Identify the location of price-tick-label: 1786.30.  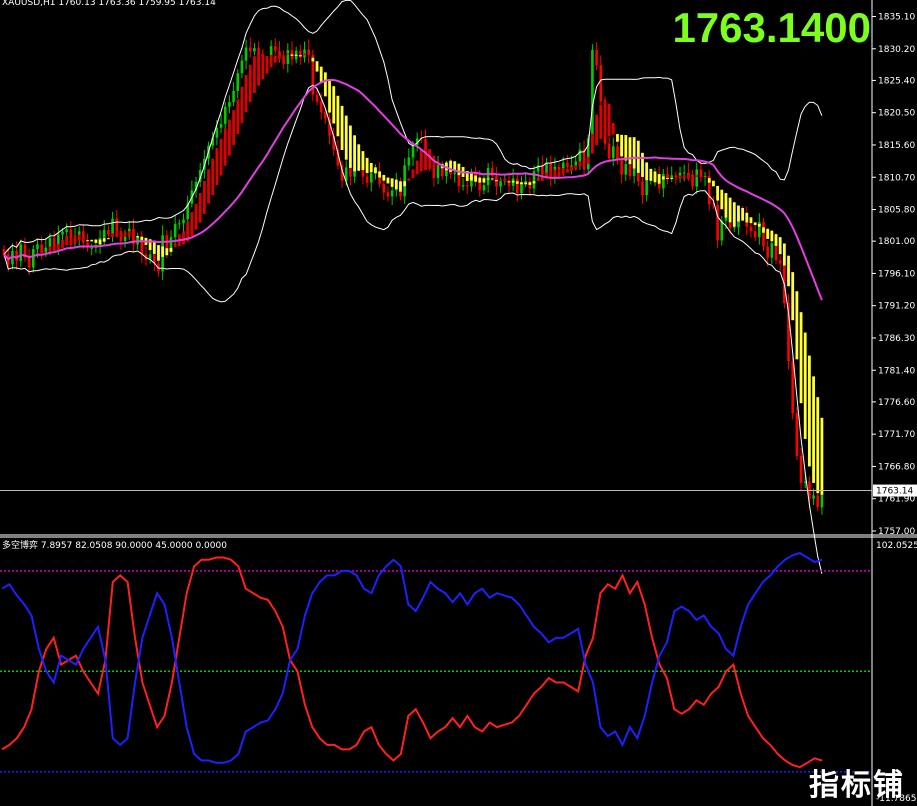
(896, 339).